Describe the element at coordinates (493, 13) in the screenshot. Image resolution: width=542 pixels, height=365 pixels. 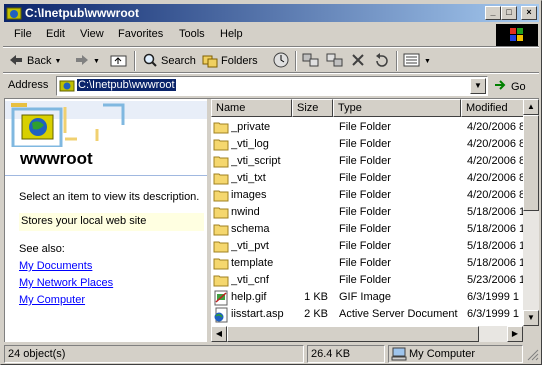
I see `minimize-button: _` at that location.